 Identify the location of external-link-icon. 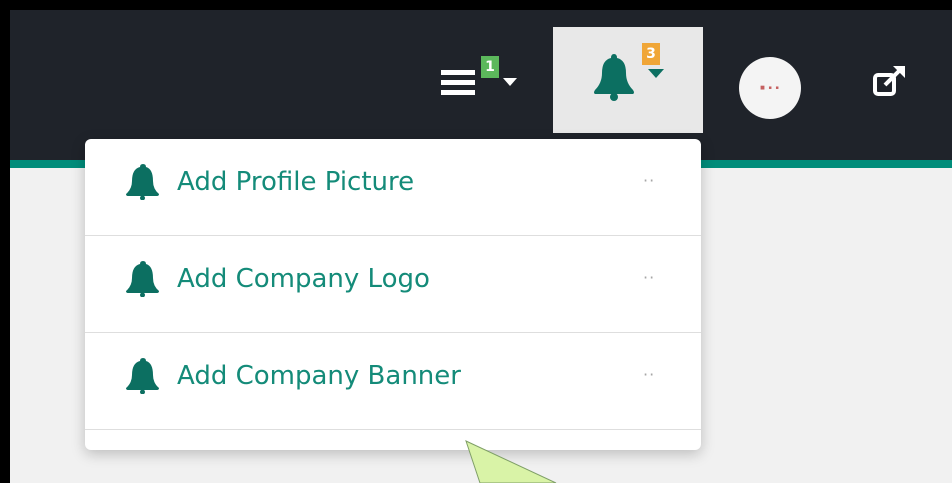
(889, 81).